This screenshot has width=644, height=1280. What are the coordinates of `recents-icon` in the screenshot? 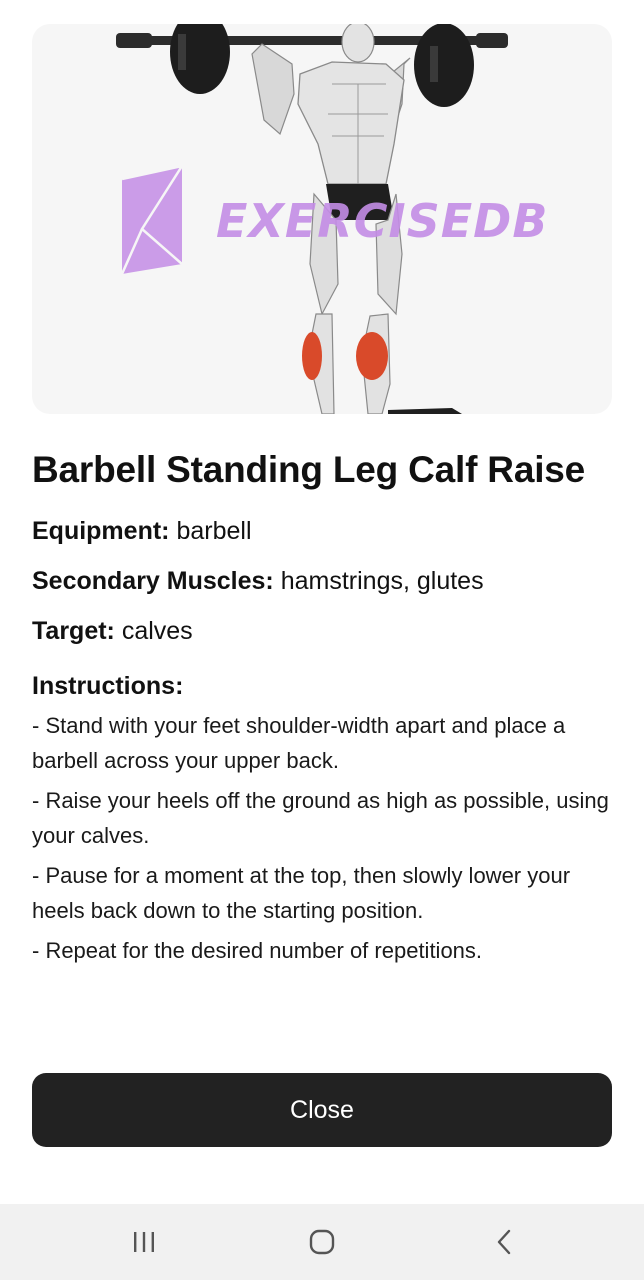 It's located at (144, 1242).